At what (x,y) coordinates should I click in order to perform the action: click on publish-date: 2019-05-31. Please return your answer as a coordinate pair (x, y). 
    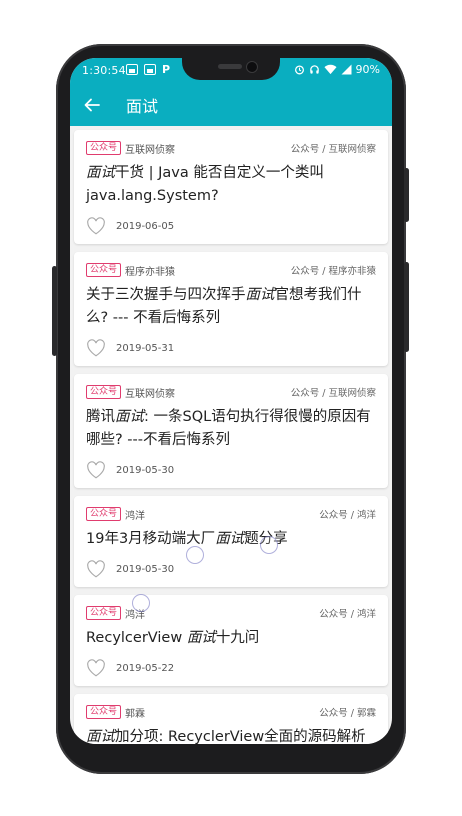
    Looking at the image, I should click on (145, 348).